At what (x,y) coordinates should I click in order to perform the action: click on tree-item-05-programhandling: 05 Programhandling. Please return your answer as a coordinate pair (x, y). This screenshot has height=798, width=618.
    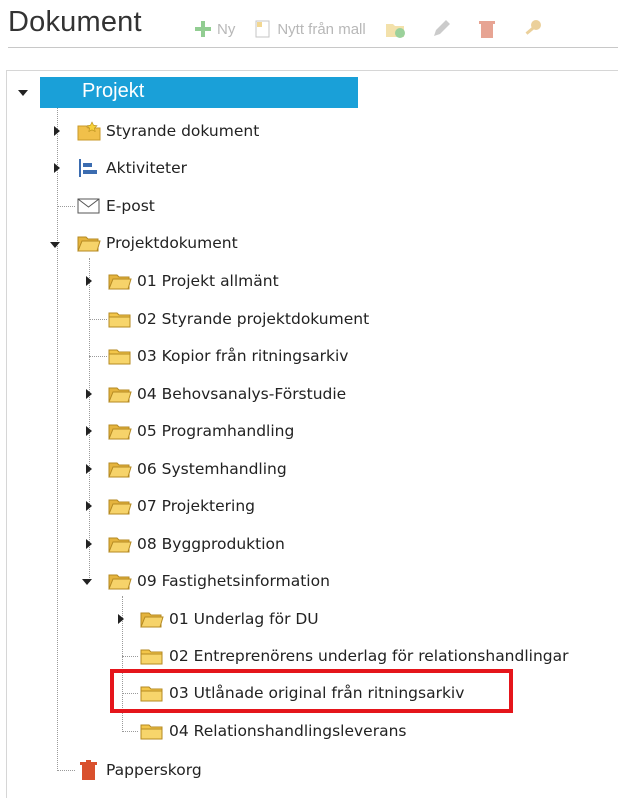
    Looking at the image, I should click on (201, 431).